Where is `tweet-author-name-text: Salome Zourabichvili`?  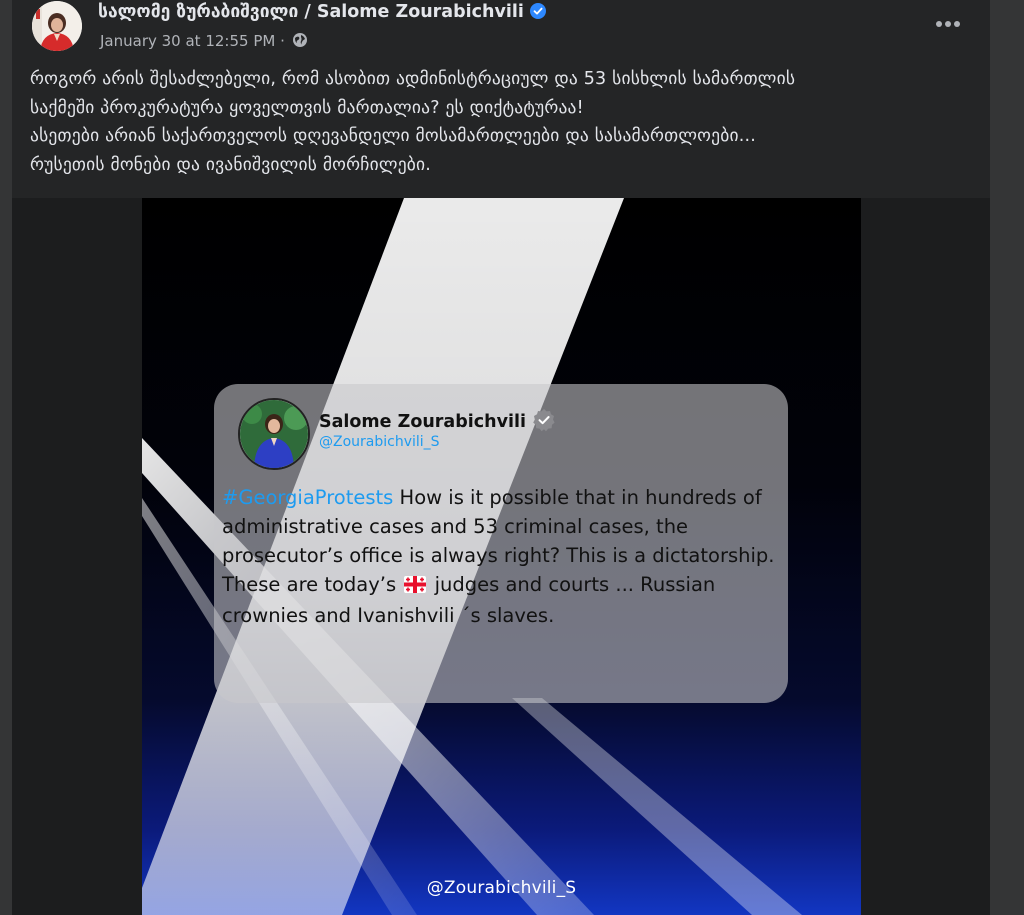 tweet-author-name-text: Salome Zourabichvili is located at coordinates (423, 422).